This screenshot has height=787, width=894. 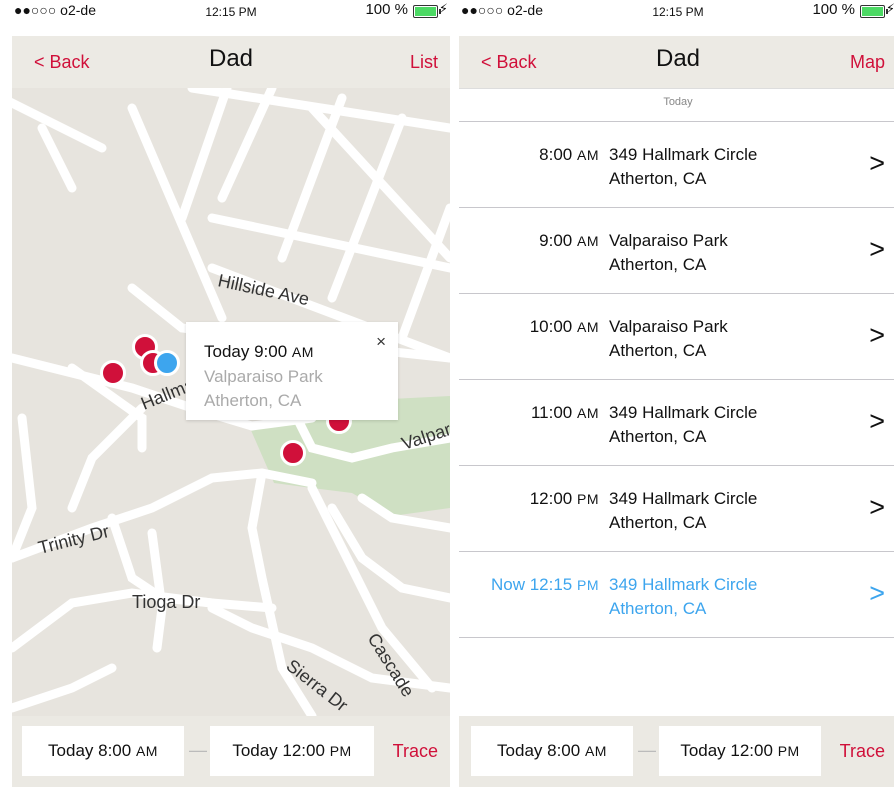 I want to click on map-button: Map, so click(x=867, y=62).